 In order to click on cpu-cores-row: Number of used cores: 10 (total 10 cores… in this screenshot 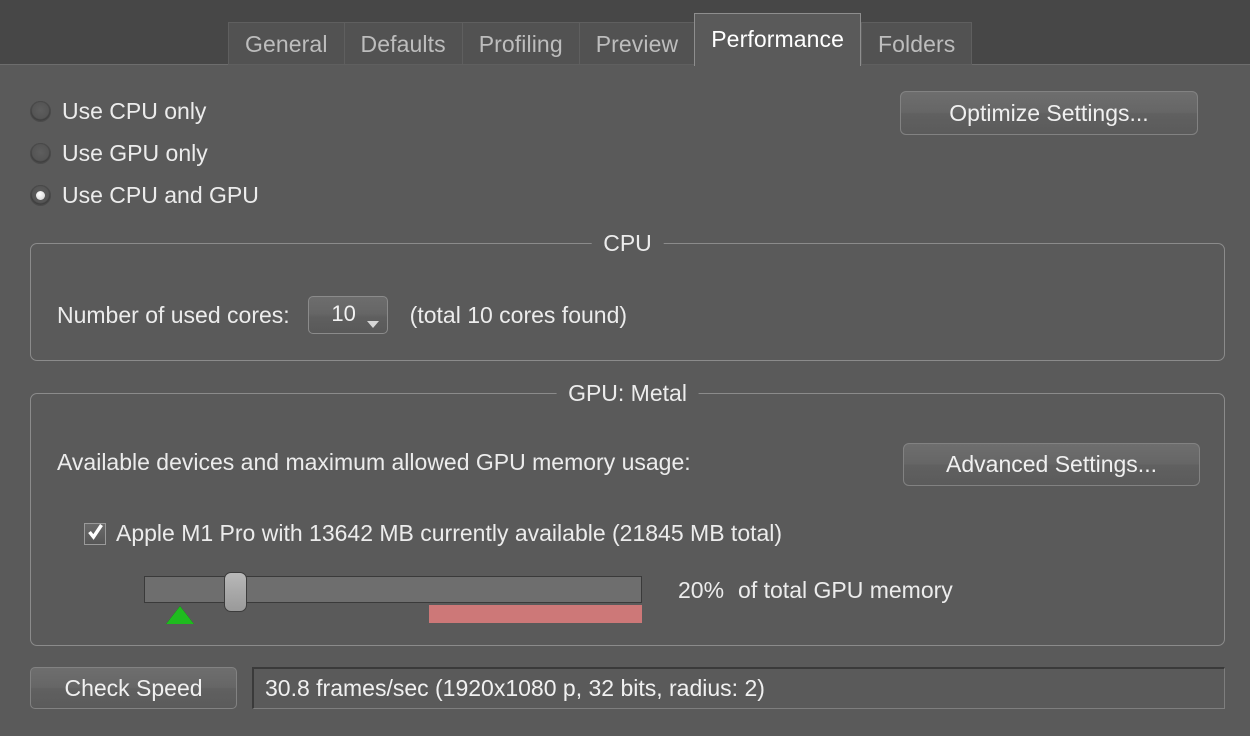, I will do `click(342, 315)`.